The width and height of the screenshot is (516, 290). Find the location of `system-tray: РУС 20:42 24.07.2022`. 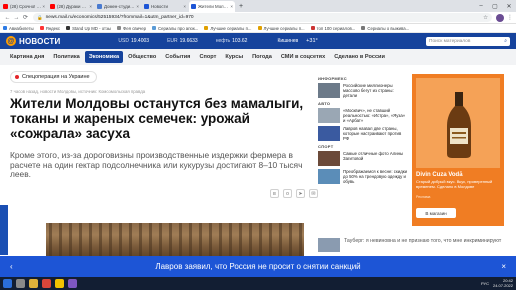

system-tray: РУС 20:42 24.07.2022 is located at coordinates (497, 283).